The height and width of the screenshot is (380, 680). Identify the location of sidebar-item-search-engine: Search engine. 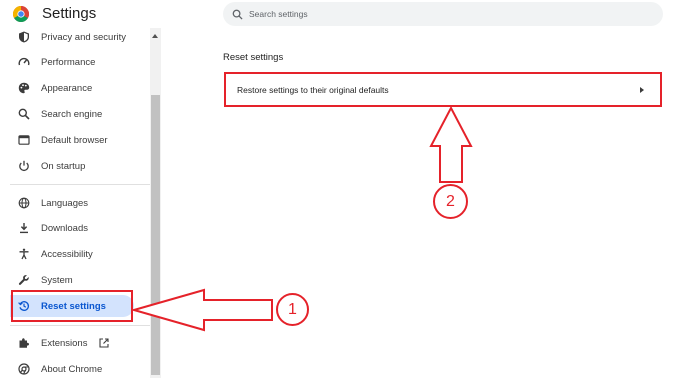
(80, 114).